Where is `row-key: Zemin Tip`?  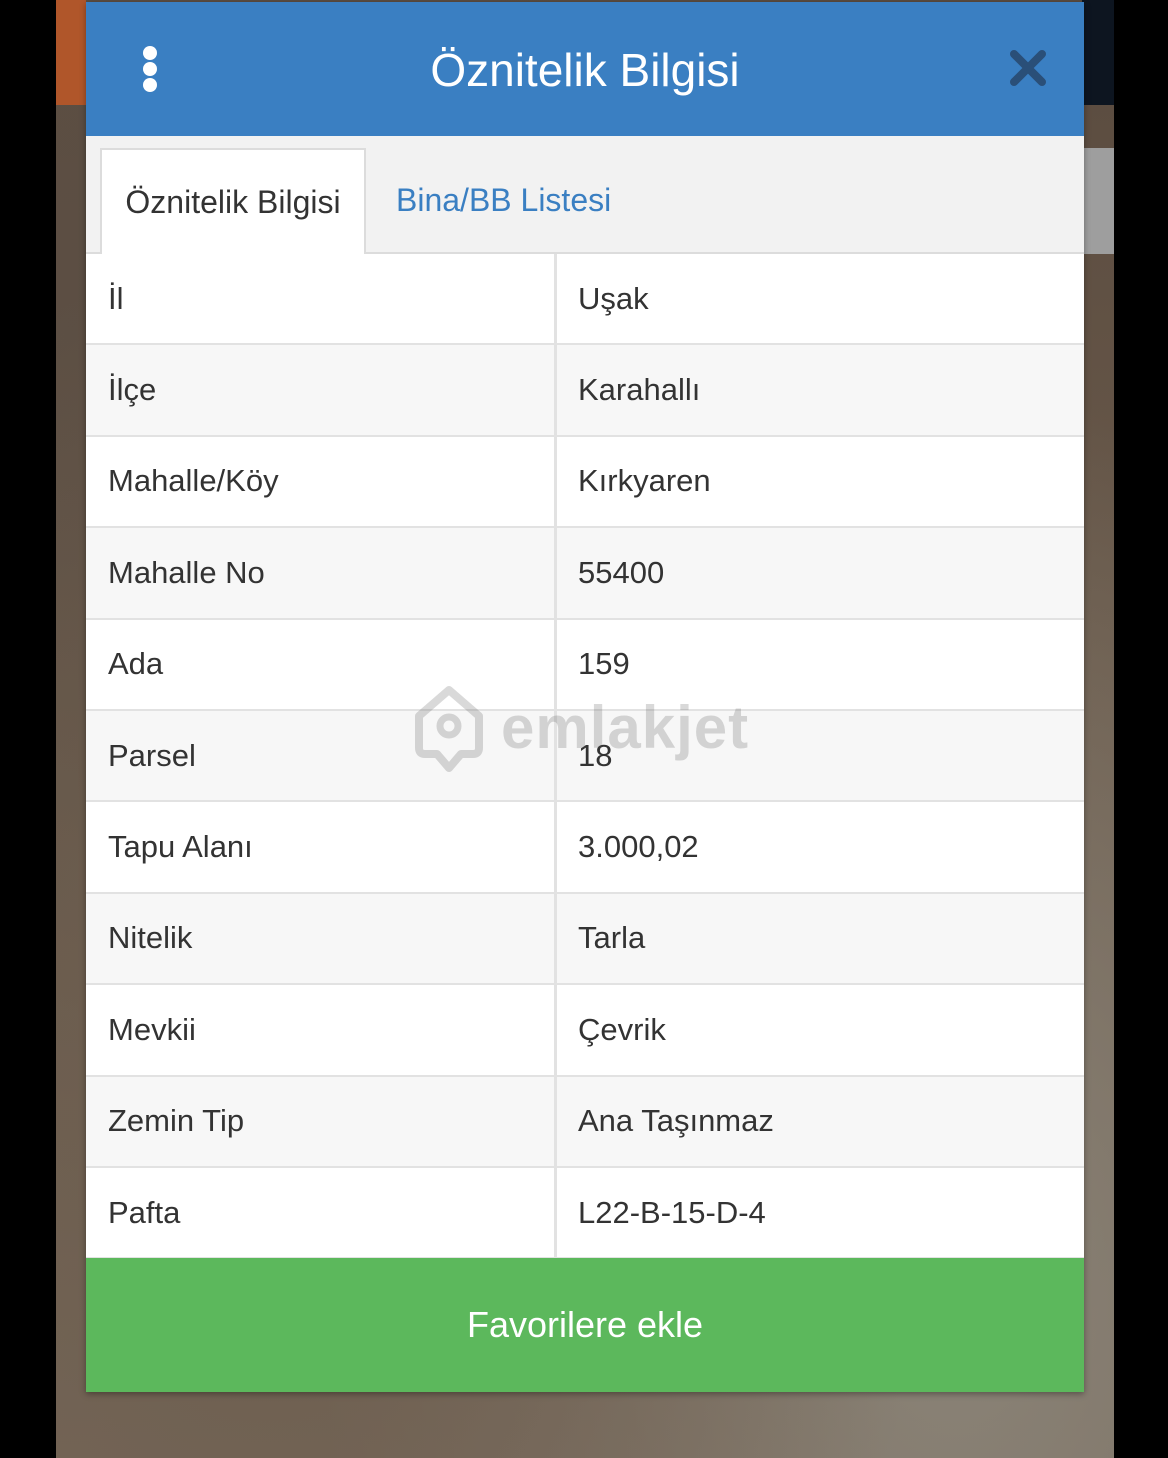 row-key: Zemin Tip is located at coordinates (176, 1121).